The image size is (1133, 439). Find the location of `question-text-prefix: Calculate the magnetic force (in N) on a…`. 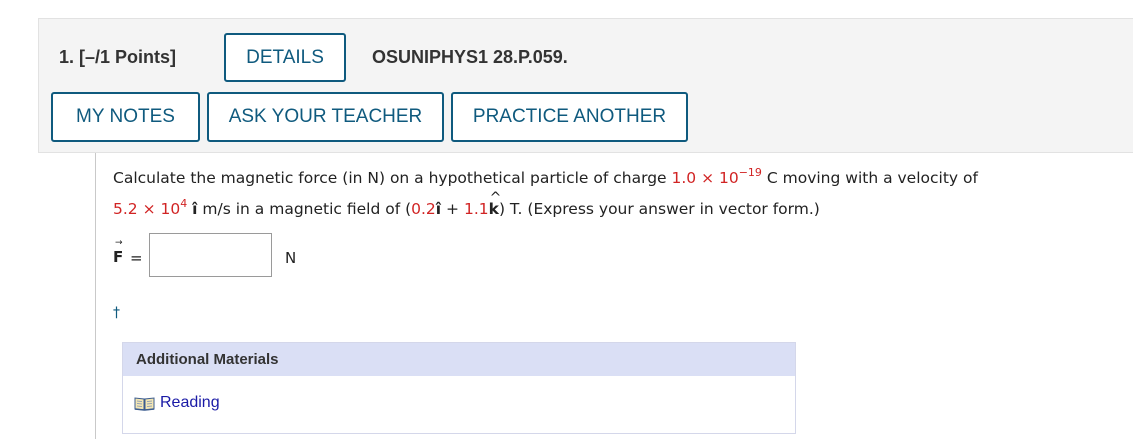

question-text-prefix: Calculate the magnetic force (in N) on a… is located at coordinates (392, 178).